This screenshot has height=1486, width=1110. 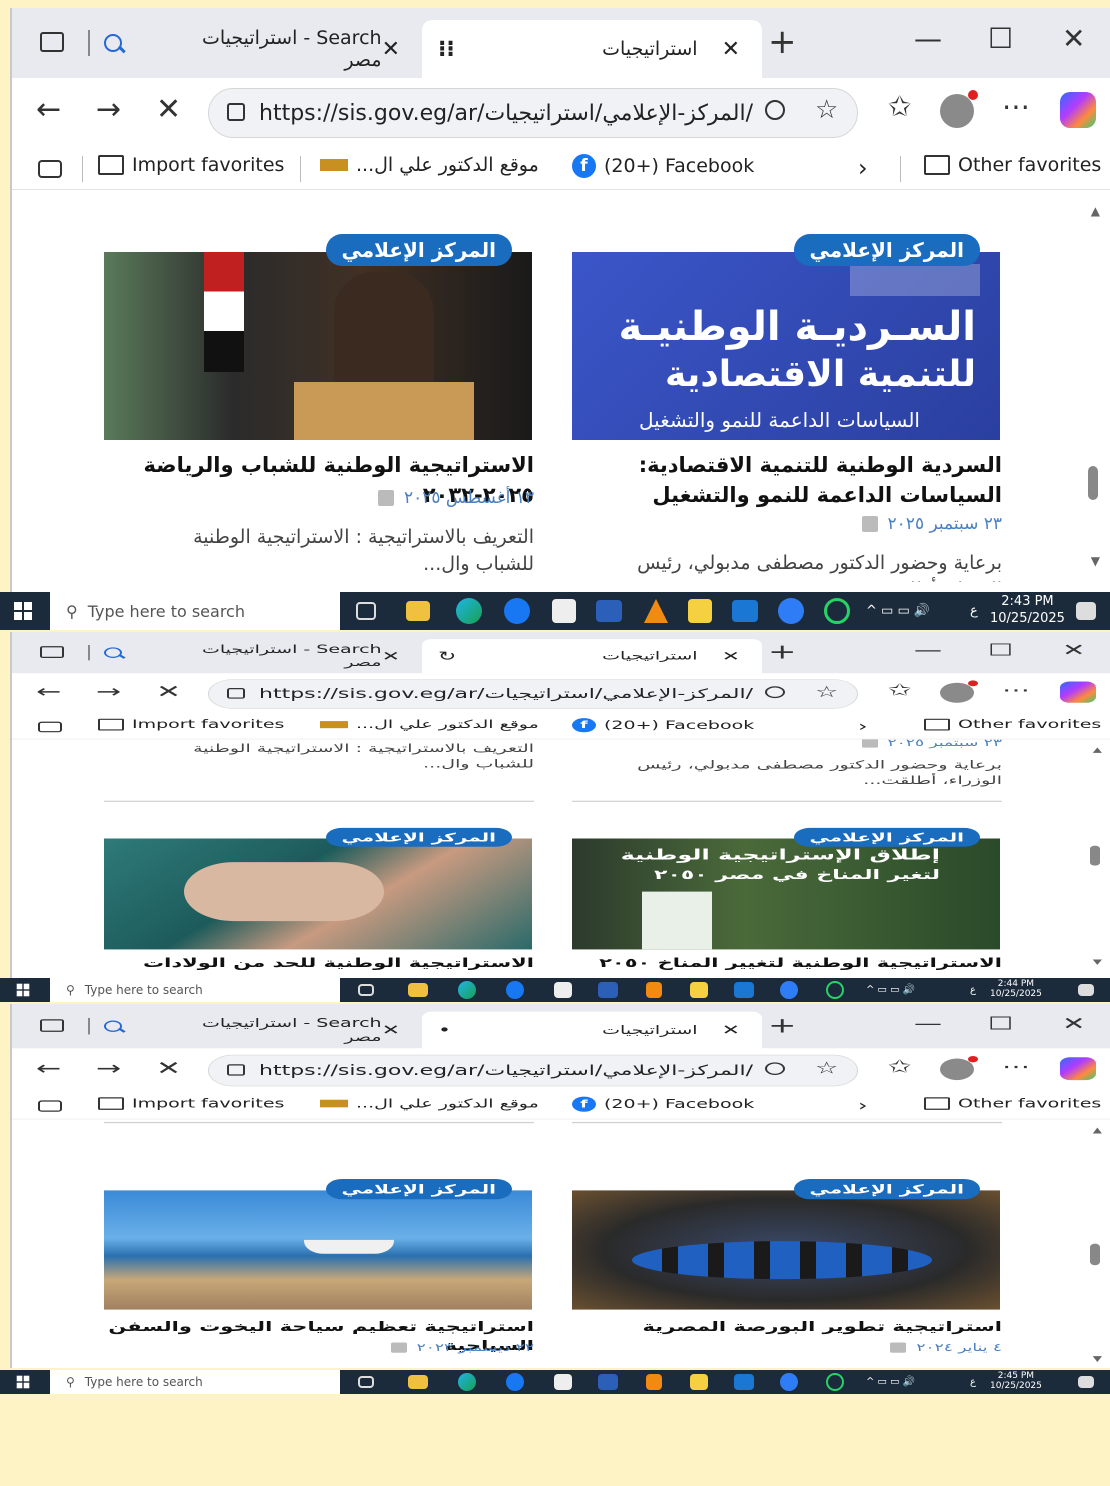 What do you see at coordinates (1016, 989) in the screenshot?
I see `taskbar-clock: 2:44 PM 10/25/2025` at bounding box center [1016, 989].